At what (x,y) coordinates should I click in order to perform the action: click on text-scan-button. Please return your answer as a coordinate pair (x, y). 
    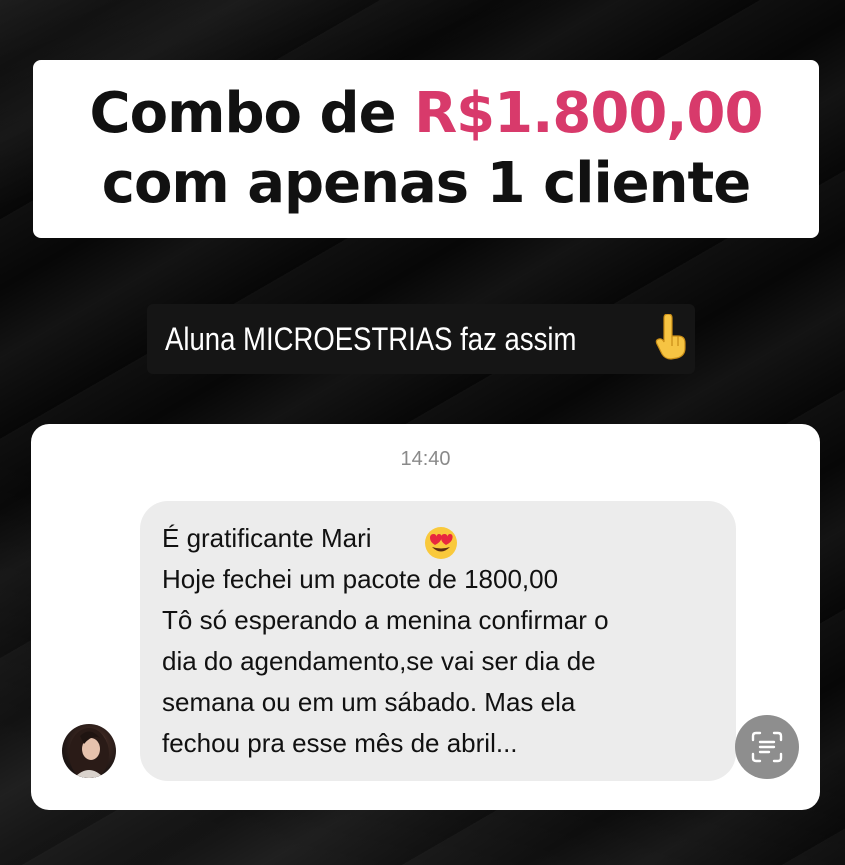
    Looking at the image, I should click on (767, 747).